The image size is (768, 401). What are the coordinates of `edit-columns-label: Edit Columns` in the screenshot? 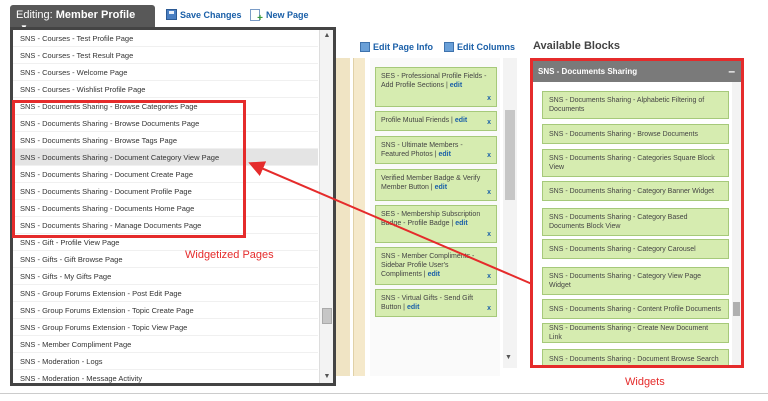 It's located at (486, 47).